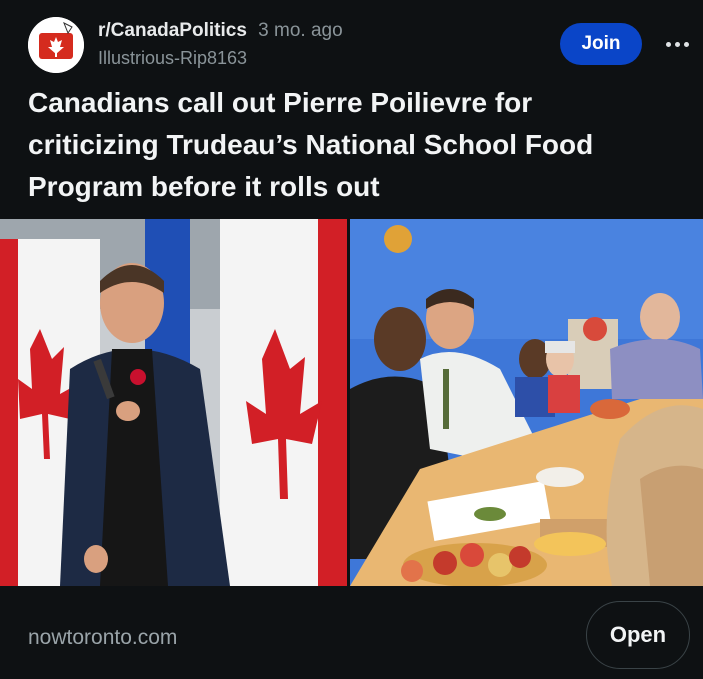 The width and height of the screenshot is (703, 679). I want to click on open-link-button: Open, so click(638, 635).